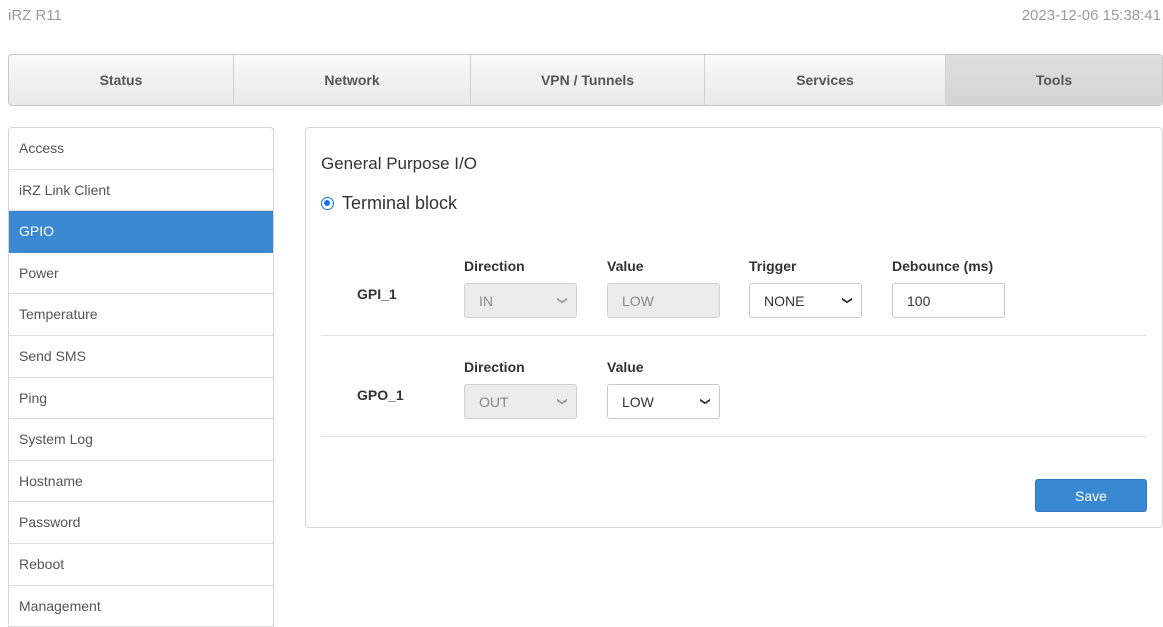  Describe the element at coordinates (141, 191) in the screenshot. I see `sidebar-item-irz-link-client: iRZ Link Client` at that location.